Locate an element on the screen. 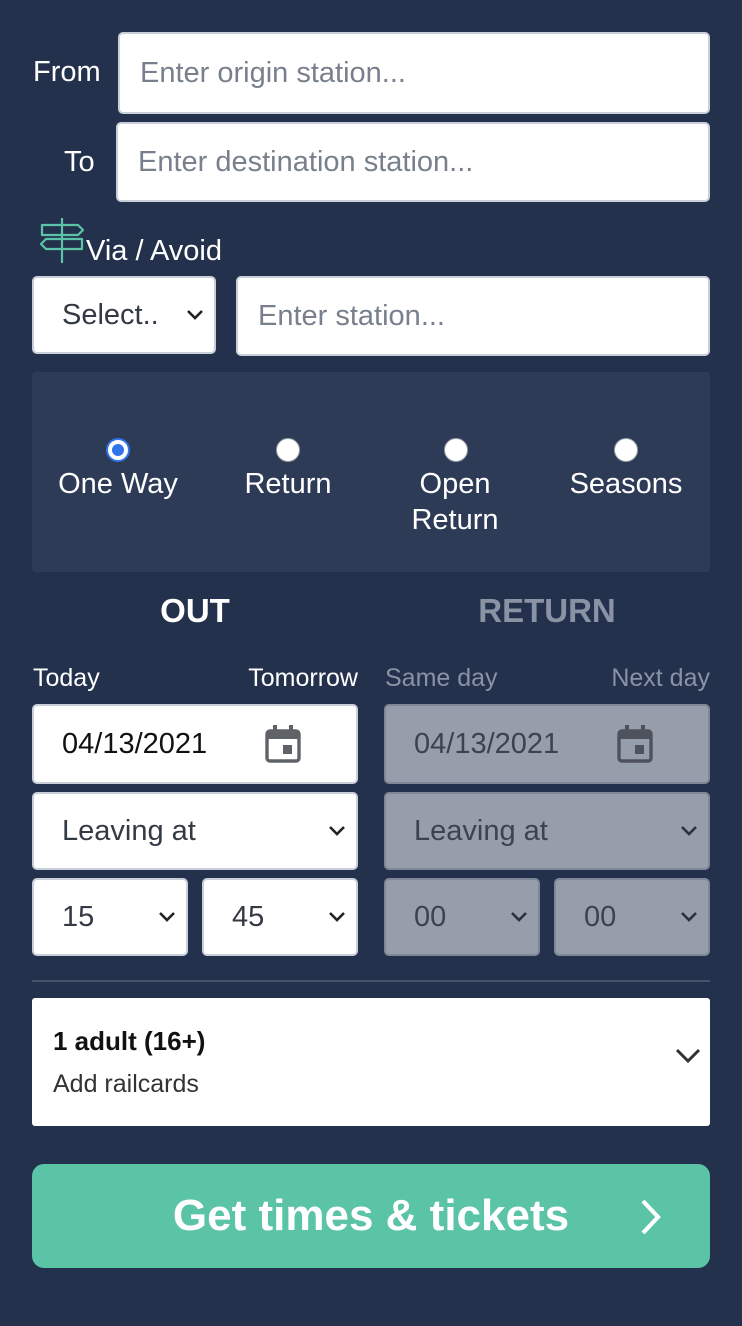 Image resolution: width=742 pixels, height=1326 pixels. out-minute-value: 45 is located at coordinates (248, 916).